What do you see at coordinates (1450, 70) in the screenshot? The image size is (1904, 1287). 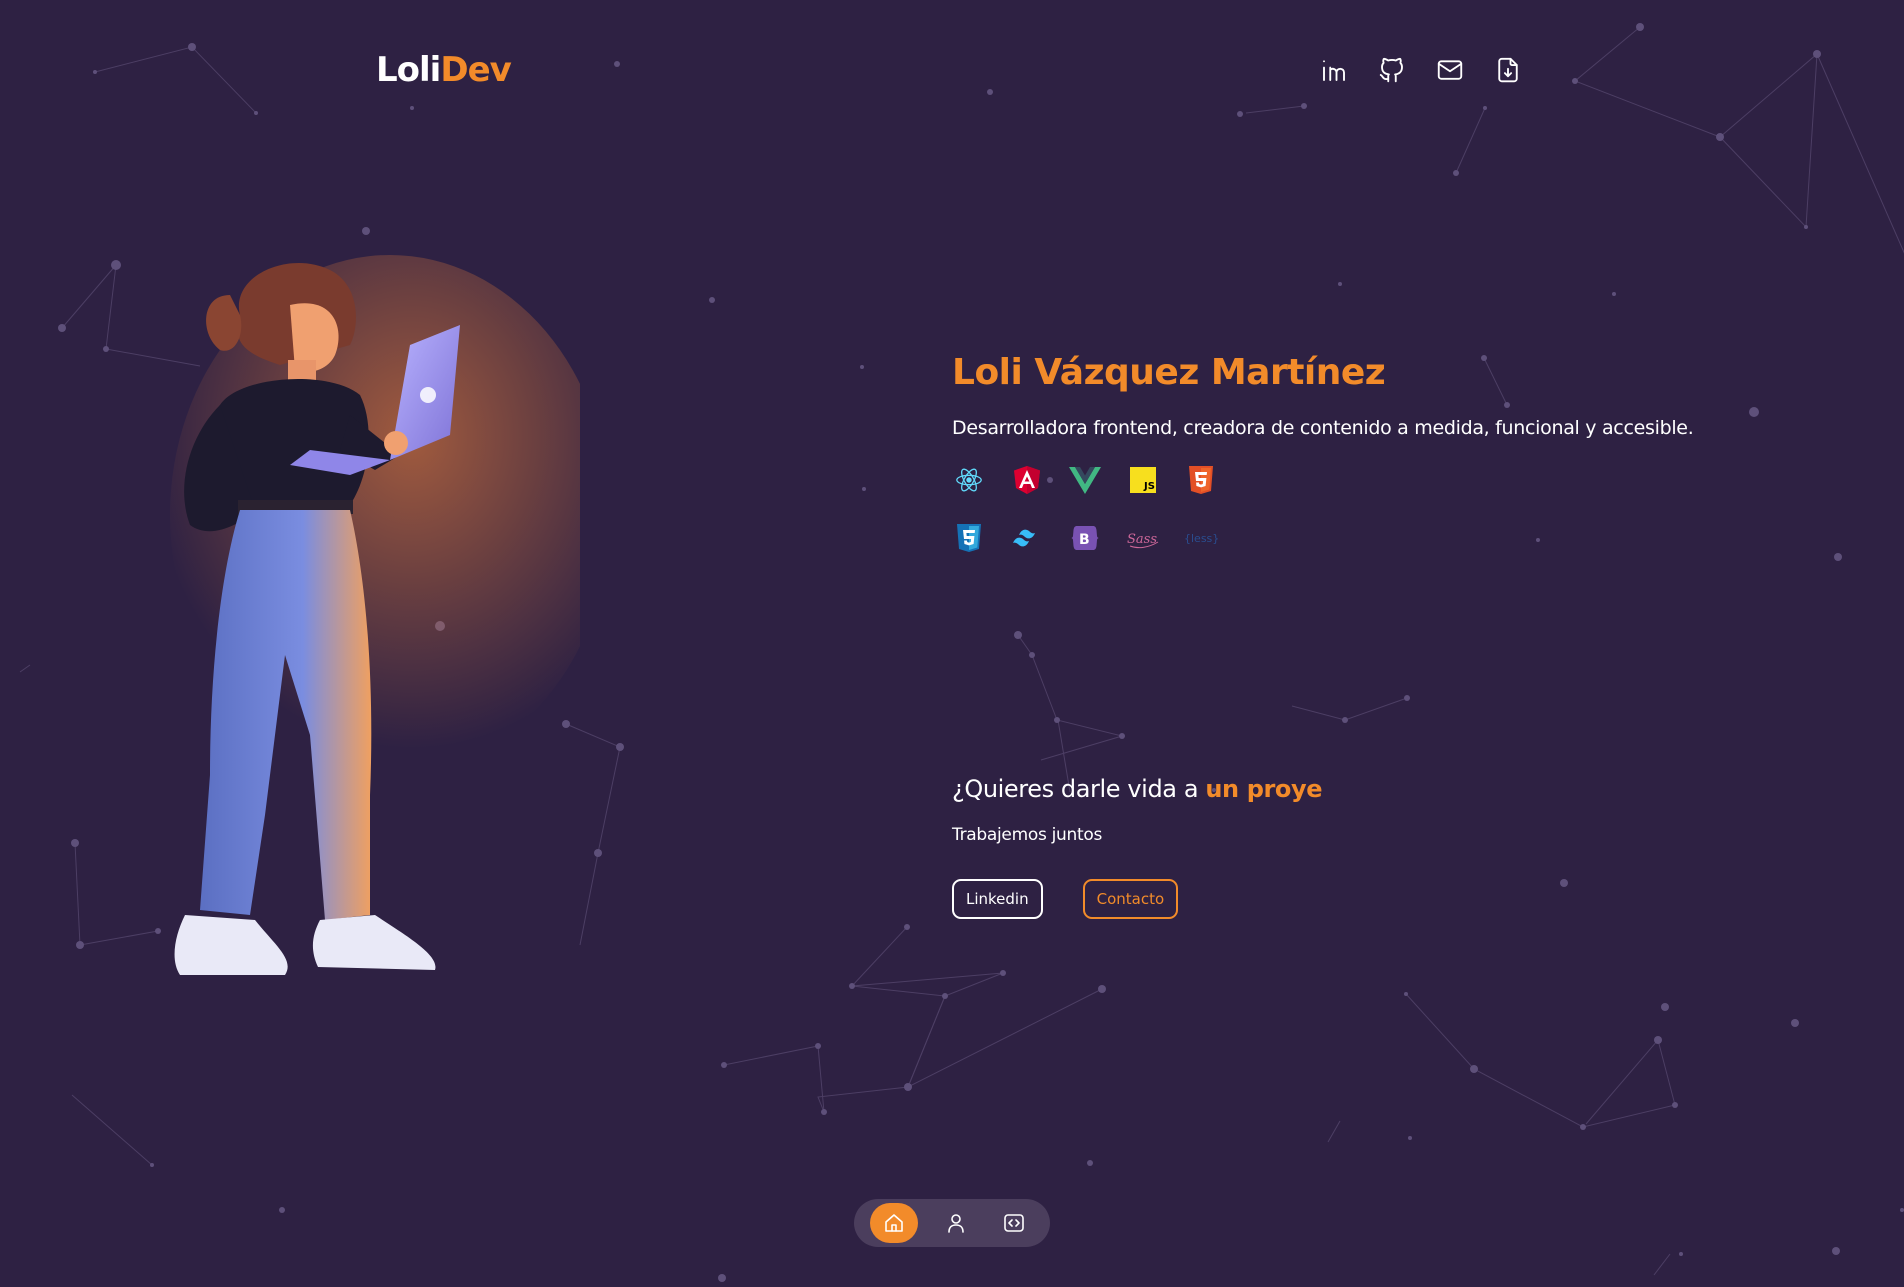 I see `mail-icon` at bounding box center [1450, 70].